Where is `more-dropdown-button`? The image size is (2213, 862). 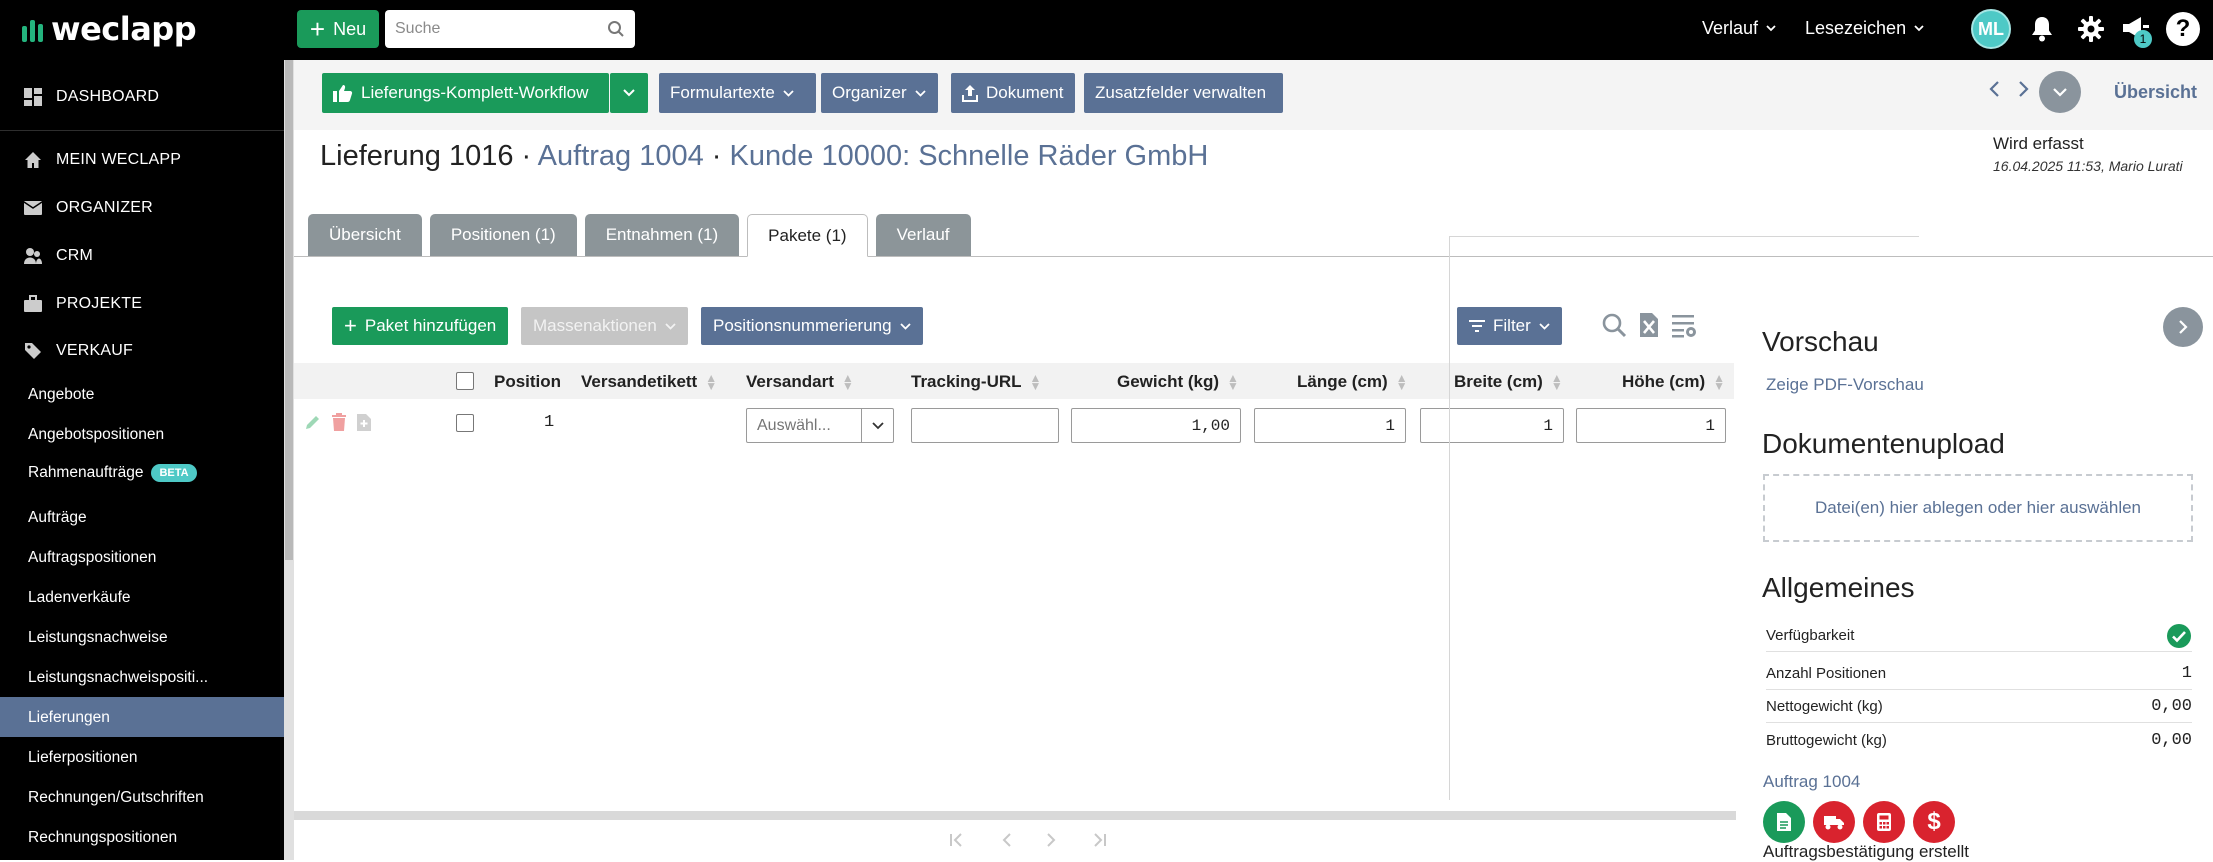 more-dropdown-button is located at coordinates (2060, 92).